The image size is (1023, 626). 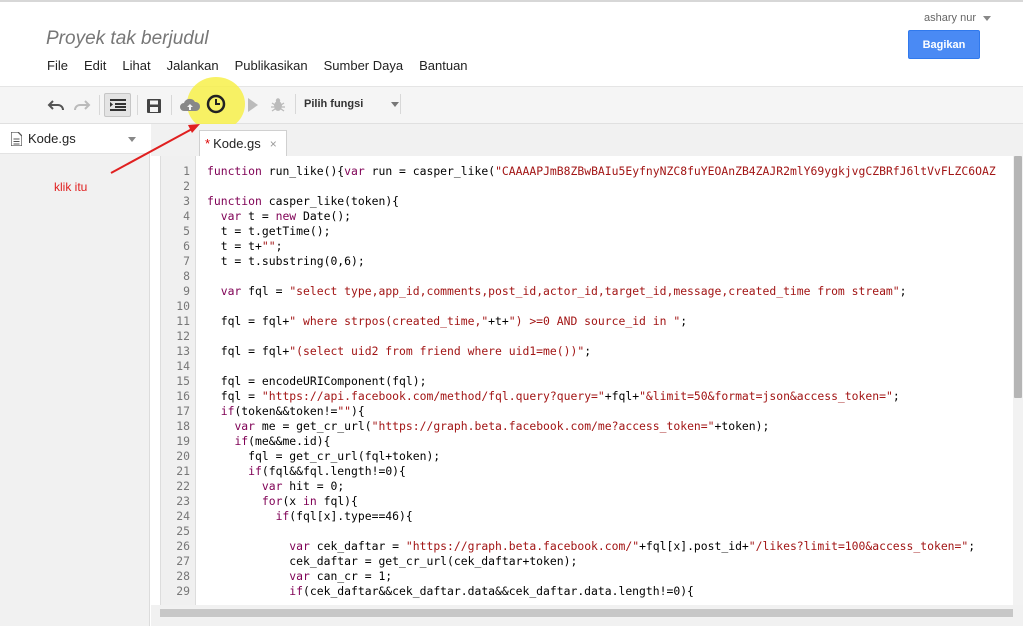 What do you see at coordinates (592, 516) in the screenshot?
I see `code-line: 24 if(fql[x].type==46){` at bounding box center [592, 516].